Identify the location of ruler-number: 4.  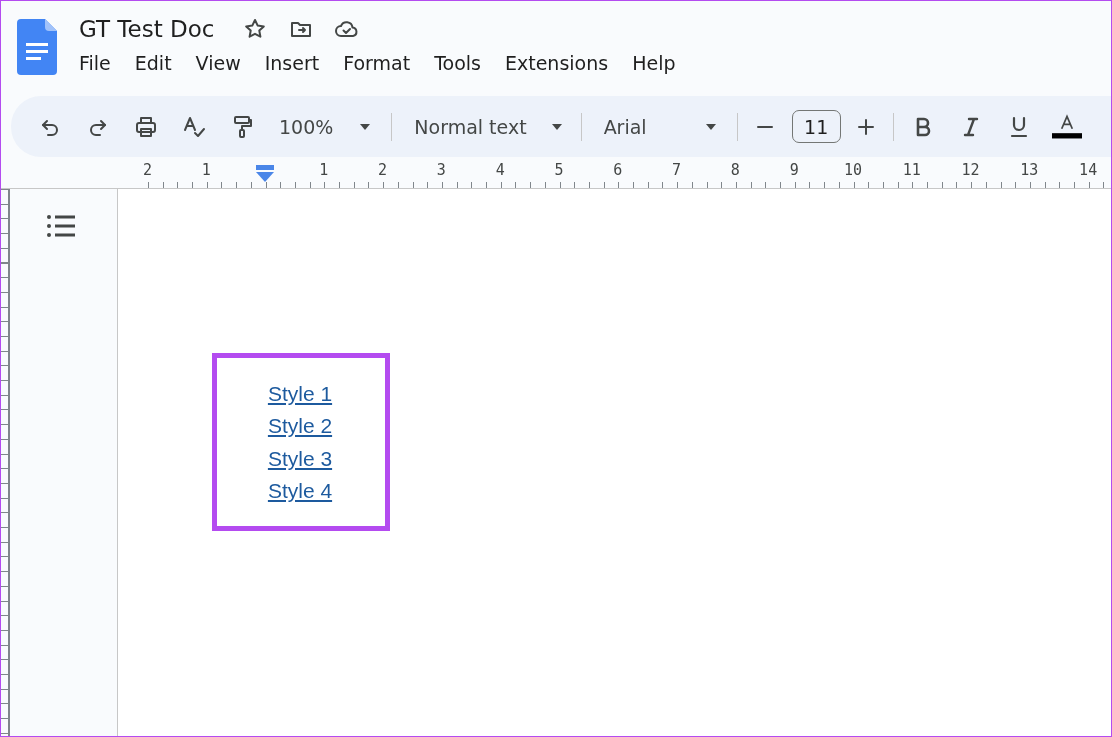
(500, 170).